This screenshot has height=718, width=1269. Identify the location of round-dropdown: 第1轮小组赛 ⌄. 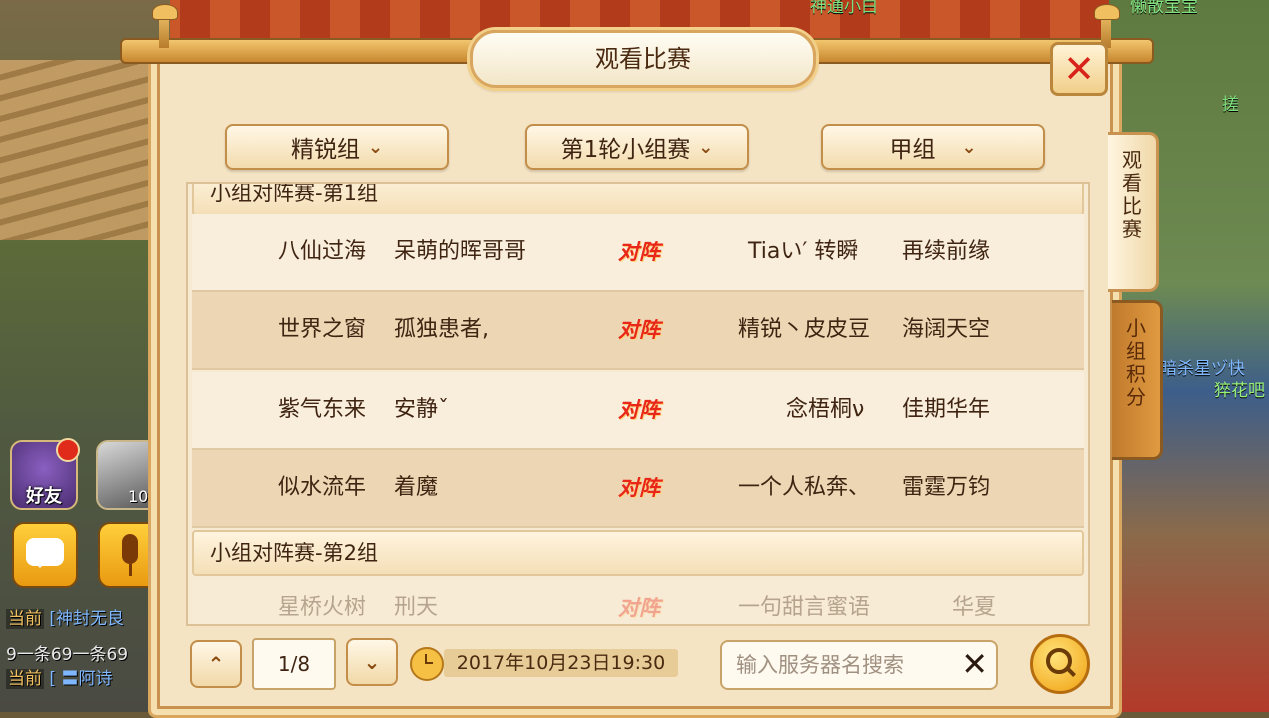
(637, 147).